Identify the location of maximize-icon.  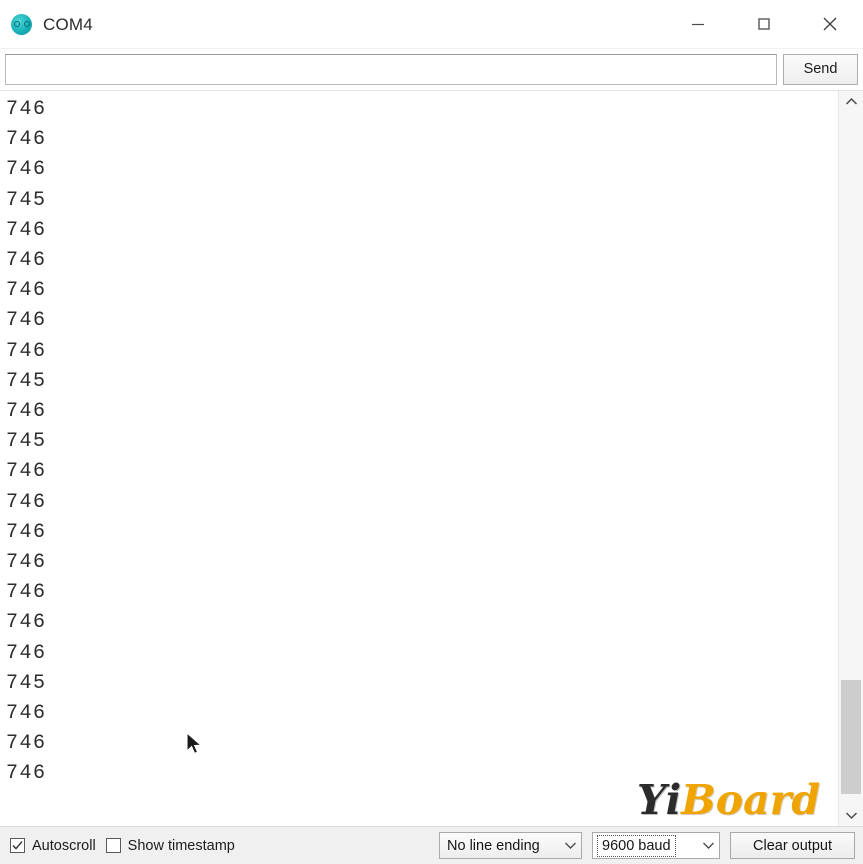
(764, 24).